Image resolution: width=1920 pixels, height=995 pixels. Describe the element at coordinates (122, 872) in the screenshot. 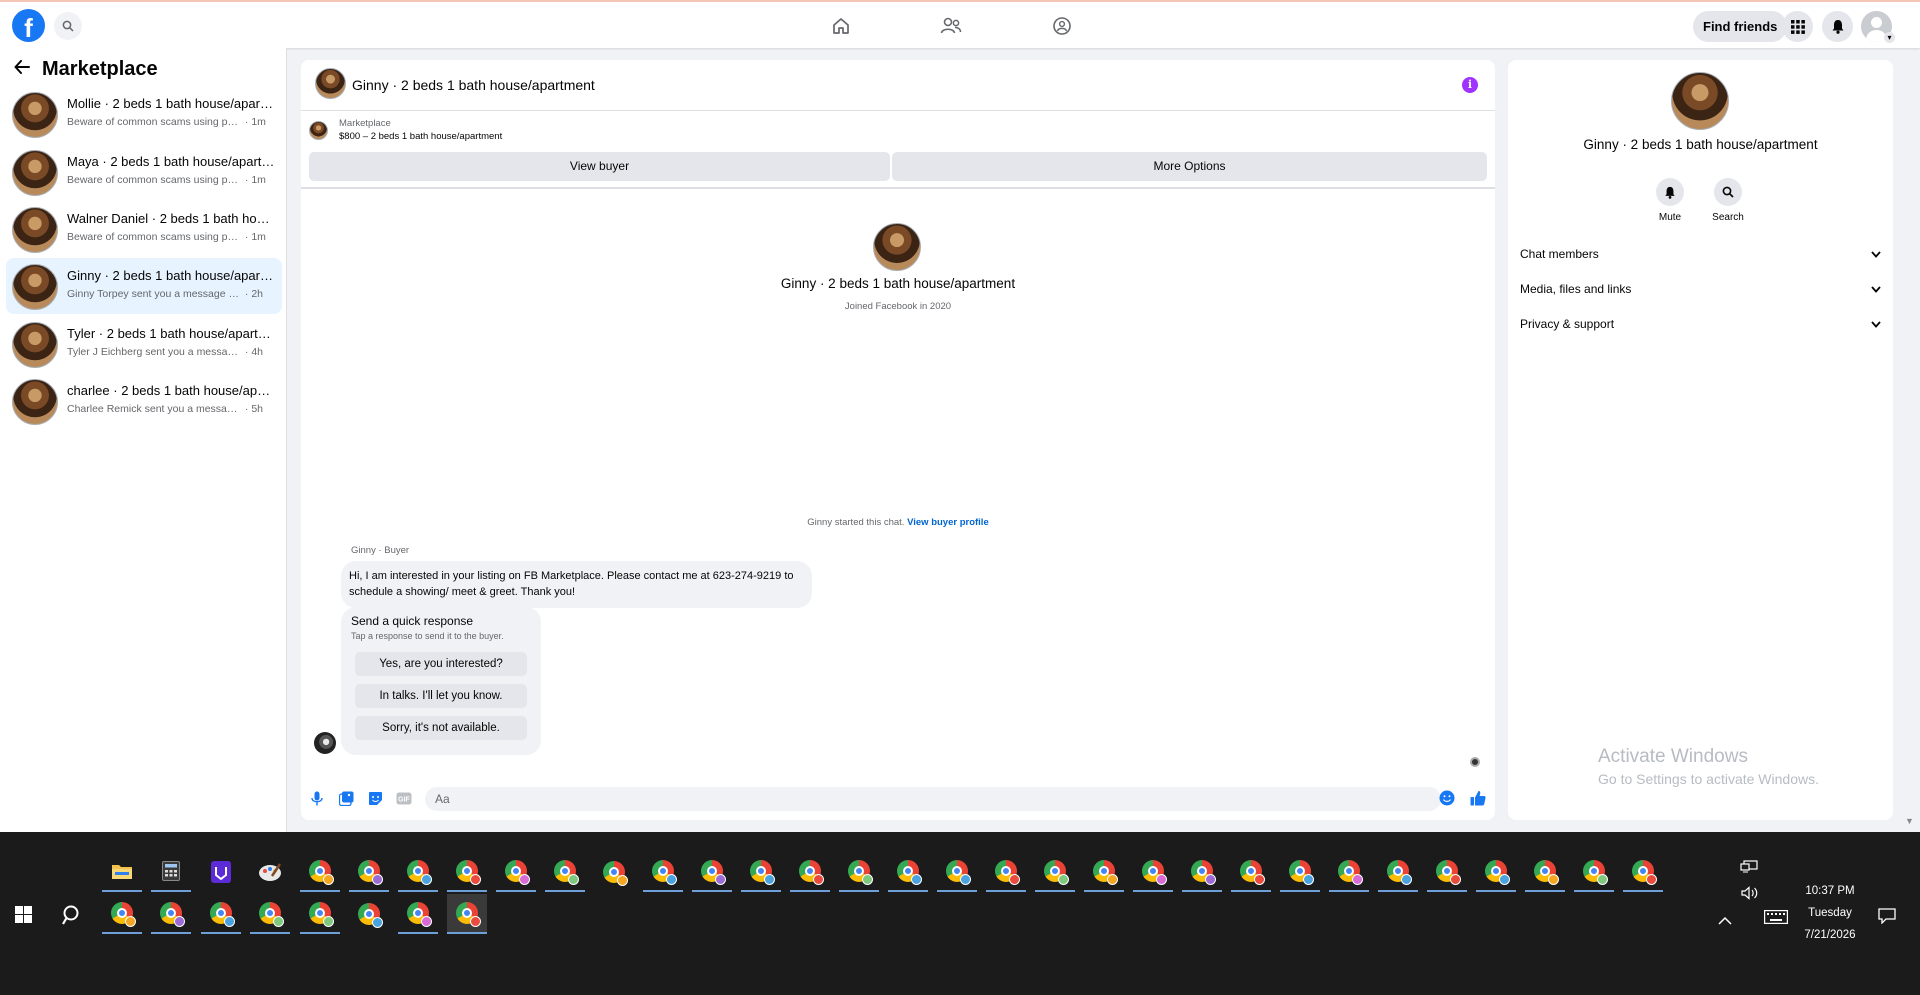

I see `file-explorer-icon` at that location.